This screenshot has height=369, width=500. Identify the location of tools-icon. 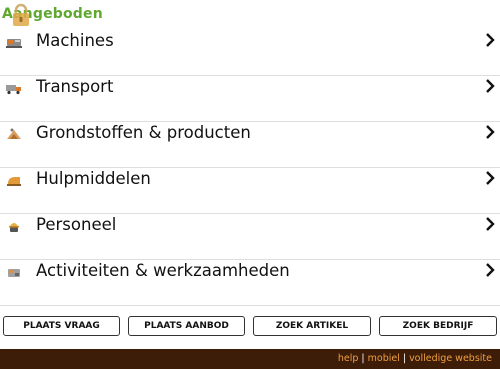
(14, 180).